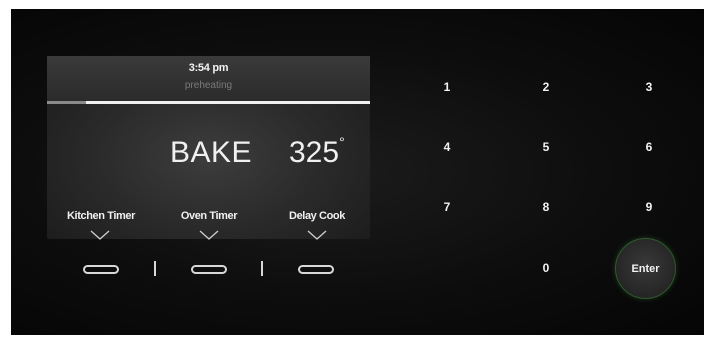 This screenshot has width=713, height=337. What do you see at coordinates (101, 269) in the screenshot?
I see `kitchen-timer-button` at bounding box center [101, 269].